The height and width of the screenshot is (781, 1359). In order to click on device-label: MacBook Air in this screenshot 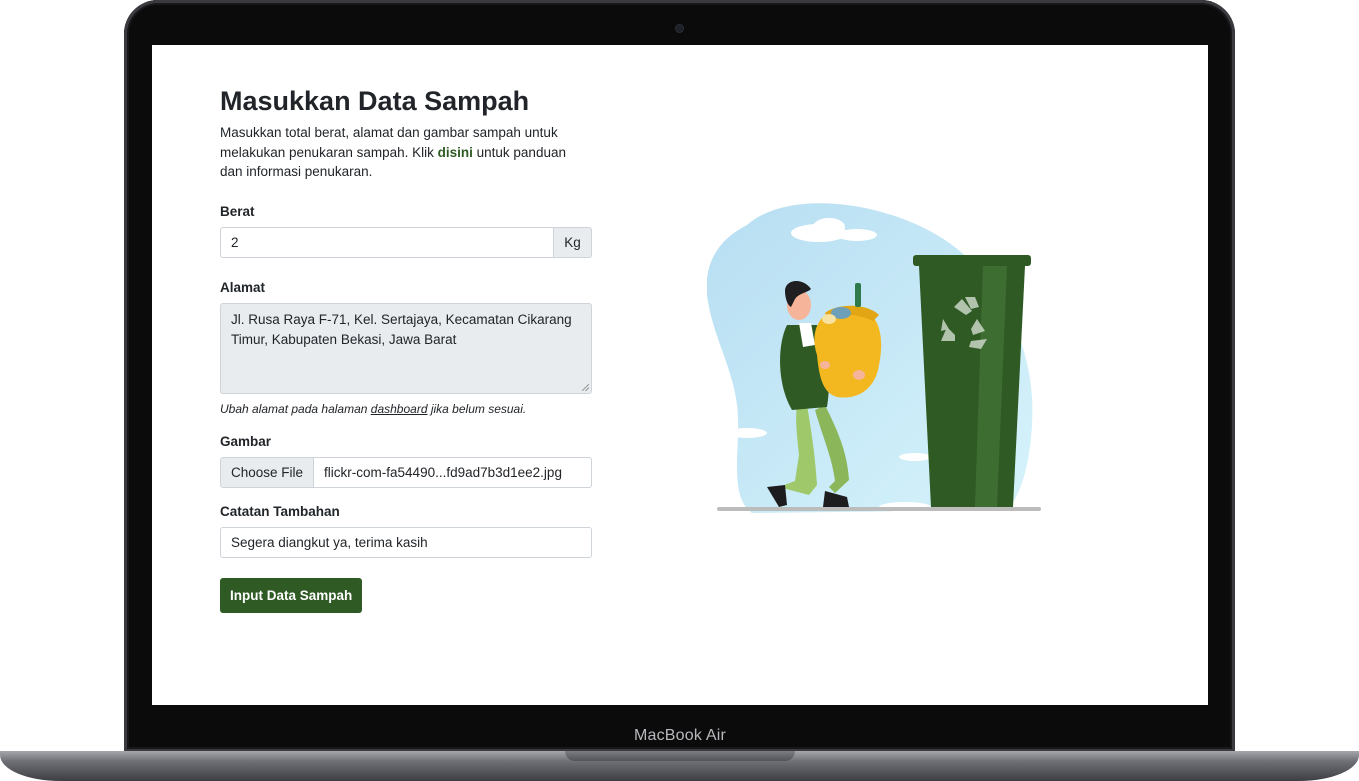, I will do `click(679, 735)`.